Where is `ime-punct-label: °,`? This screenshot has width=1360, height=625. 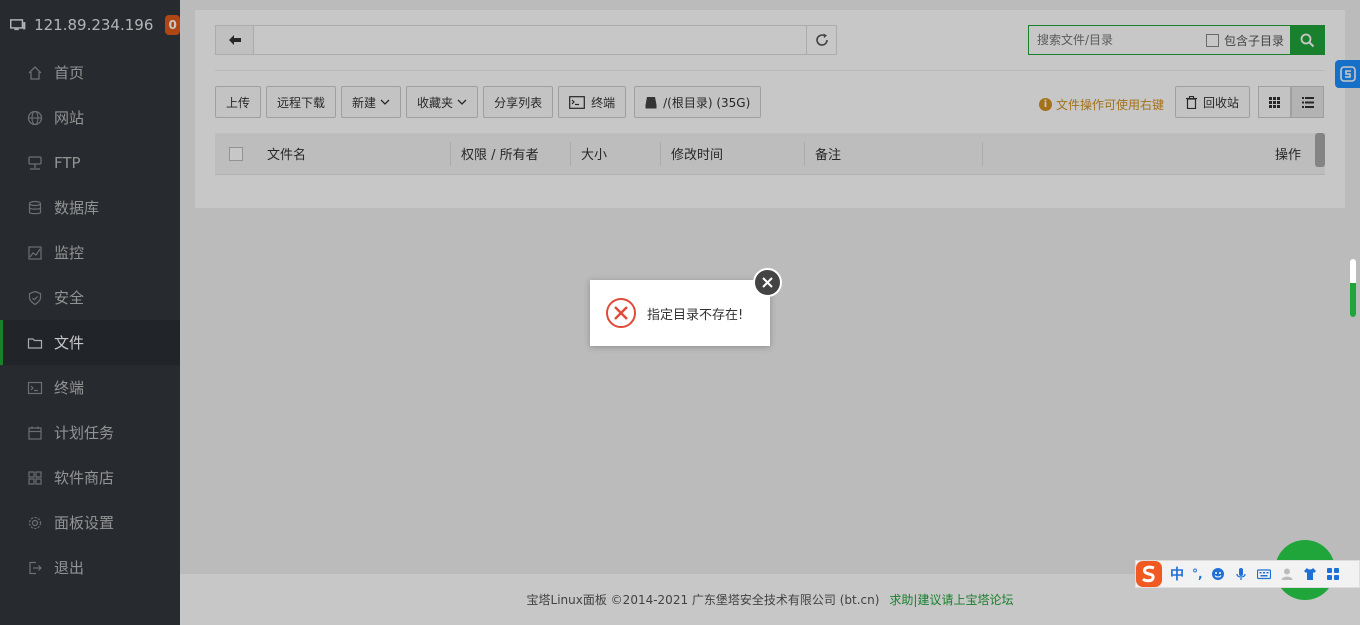 ime-punct-label: °, is located at coordinates (1197, 574).